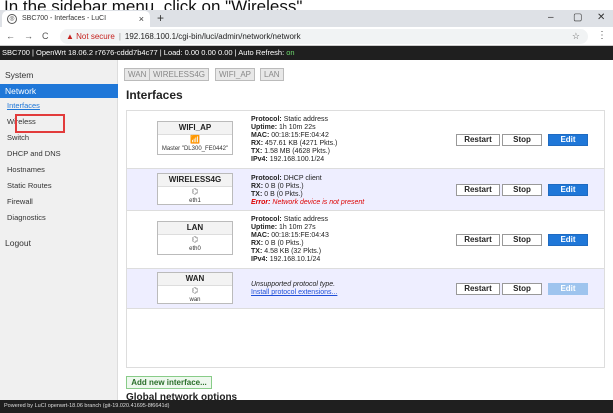 Image resolution: width=613 pixels, height=413 pixels. I want to click on page-title: Interfaces, so click(154, 95).